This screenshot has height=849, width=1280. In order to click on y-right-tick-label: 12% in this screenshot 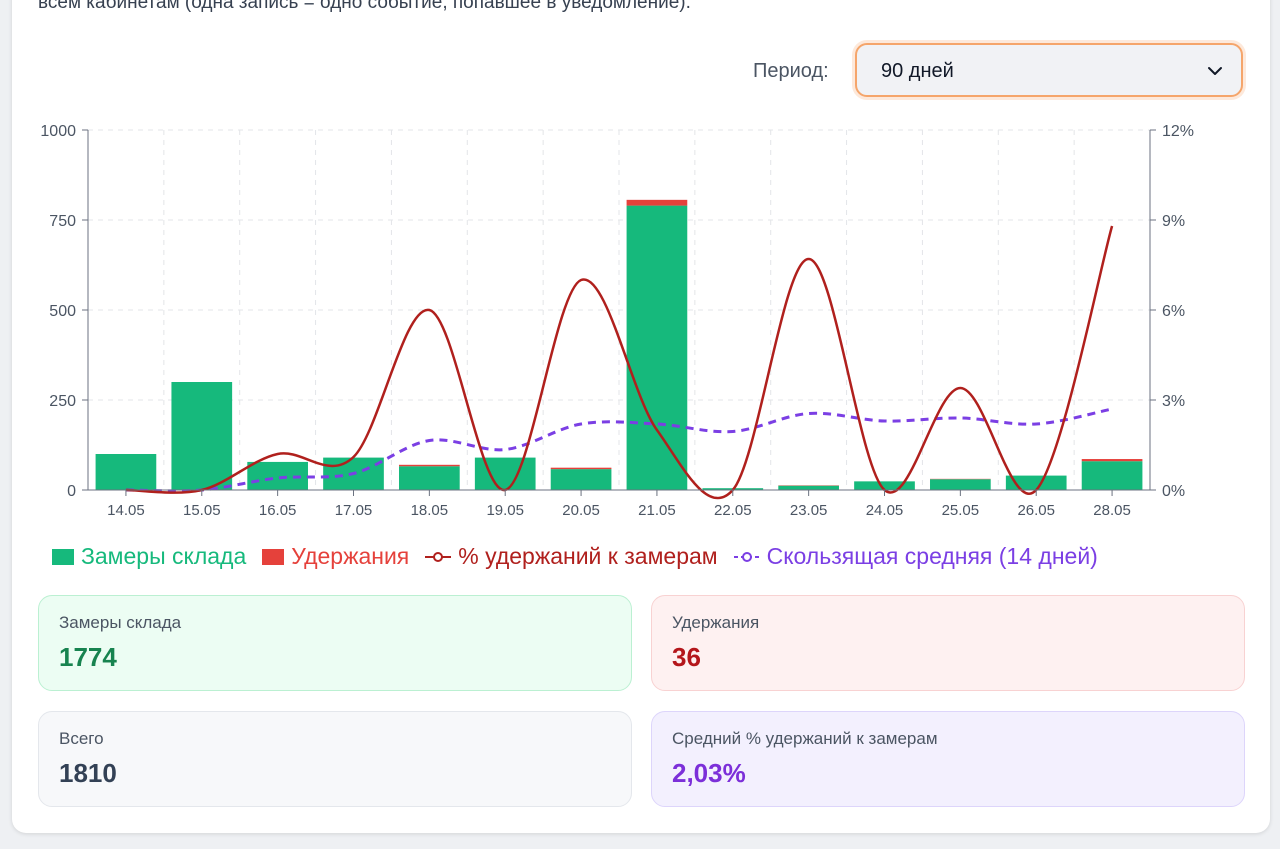, I will do `click(1178, 131)`.